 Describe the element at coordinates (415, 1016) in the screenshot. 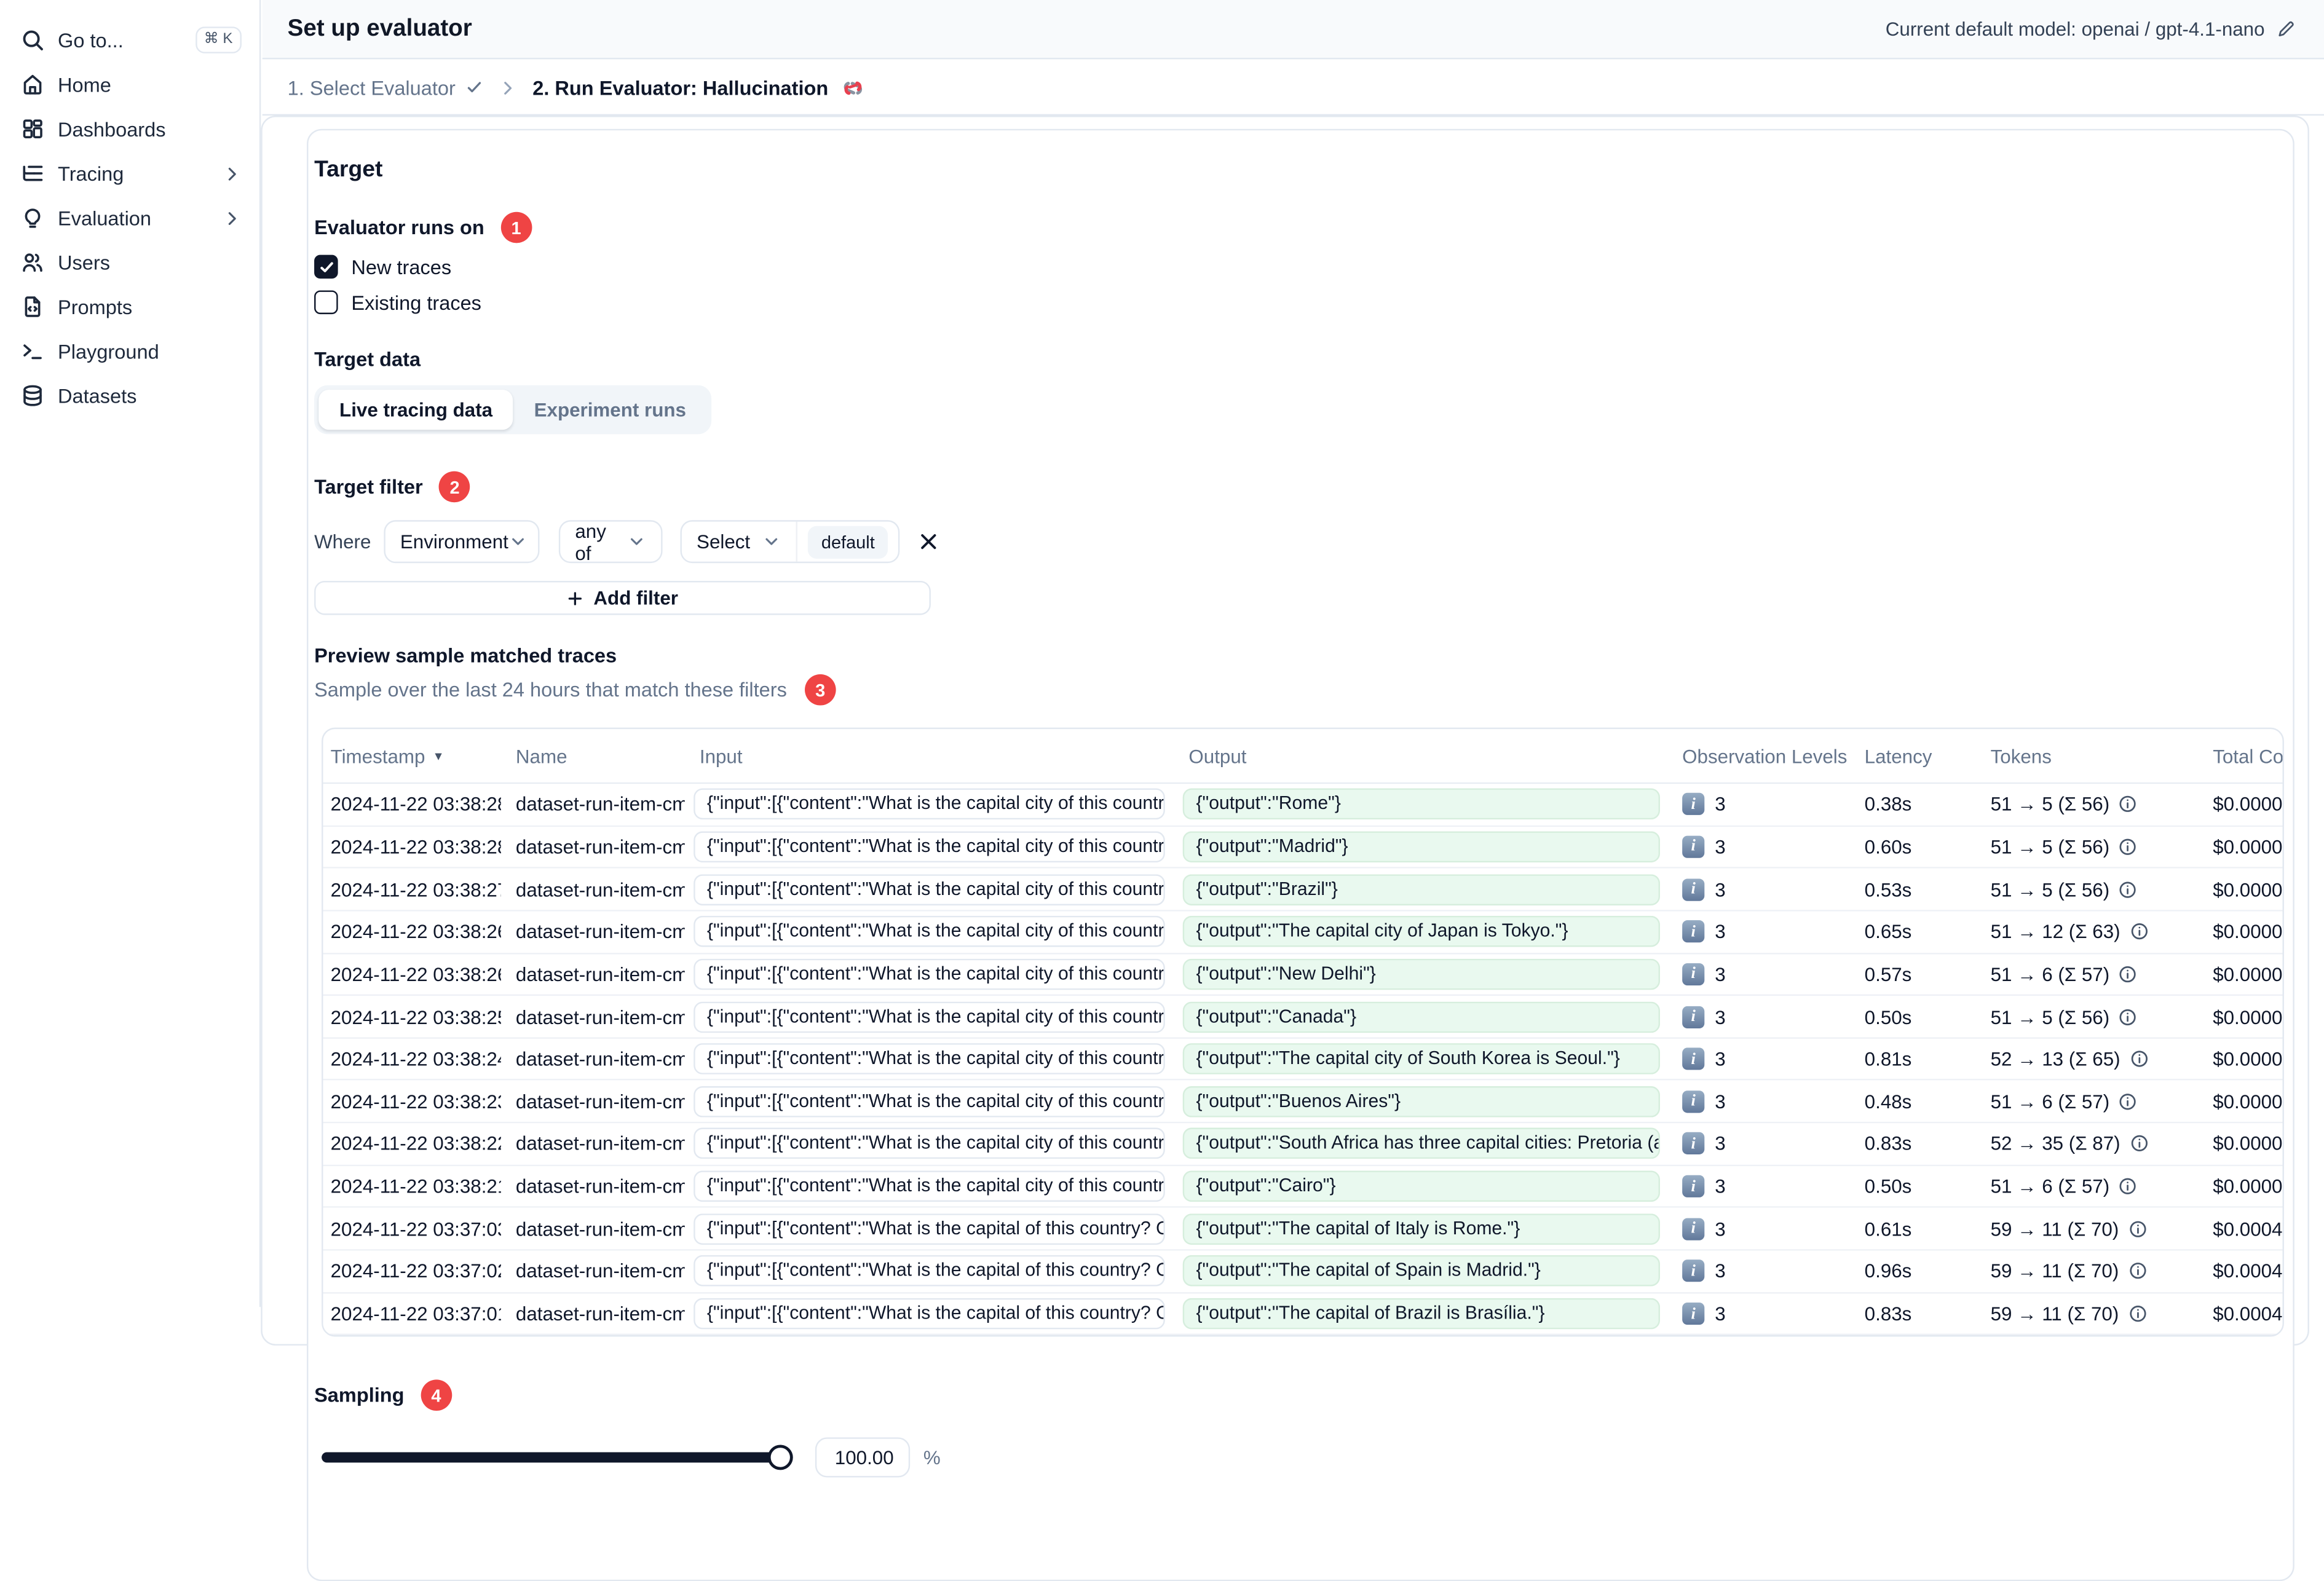

I see `cell-timestamp: 2024-11-22 03:38:25` at that location.